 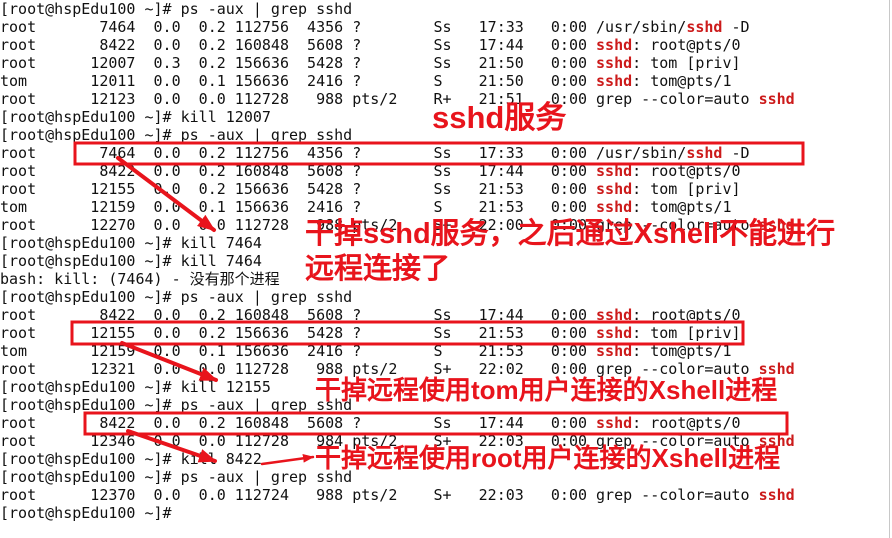 I want to click on terminal-text: bash: kill: (7464) - 没有那个进程, so click(x=140, y=279).